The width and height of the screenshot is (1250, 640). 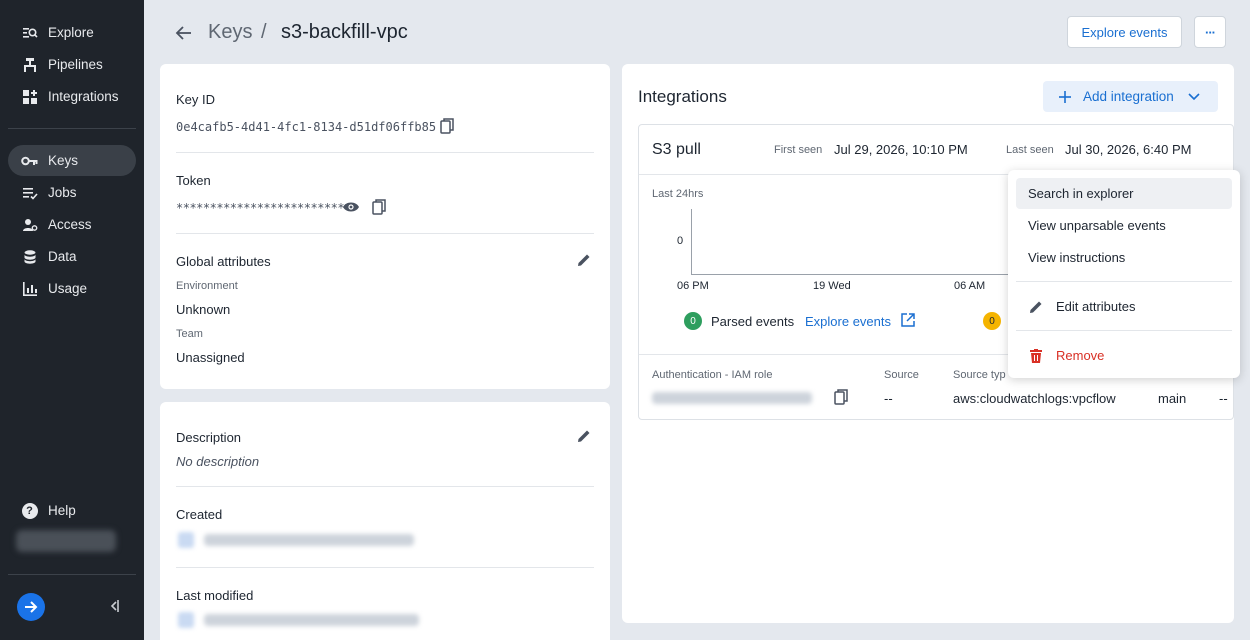 What do you see at coordinates (1124, 355) in the screenshot?
I see `menu-item-remove: Remove` at bounding box center [1124, 355].